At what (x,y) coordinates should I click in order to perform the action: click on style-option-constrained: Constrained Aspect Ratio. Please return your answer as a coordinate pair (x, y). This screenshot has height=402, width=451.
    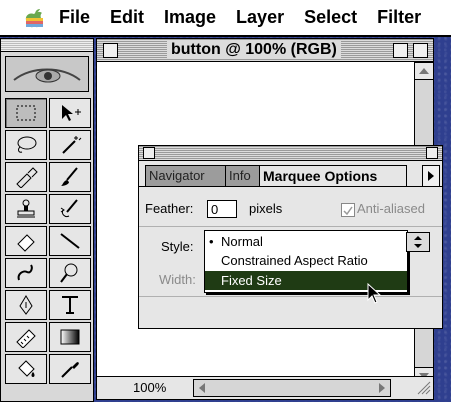
    Looking at the image, I should click on (306, 260).